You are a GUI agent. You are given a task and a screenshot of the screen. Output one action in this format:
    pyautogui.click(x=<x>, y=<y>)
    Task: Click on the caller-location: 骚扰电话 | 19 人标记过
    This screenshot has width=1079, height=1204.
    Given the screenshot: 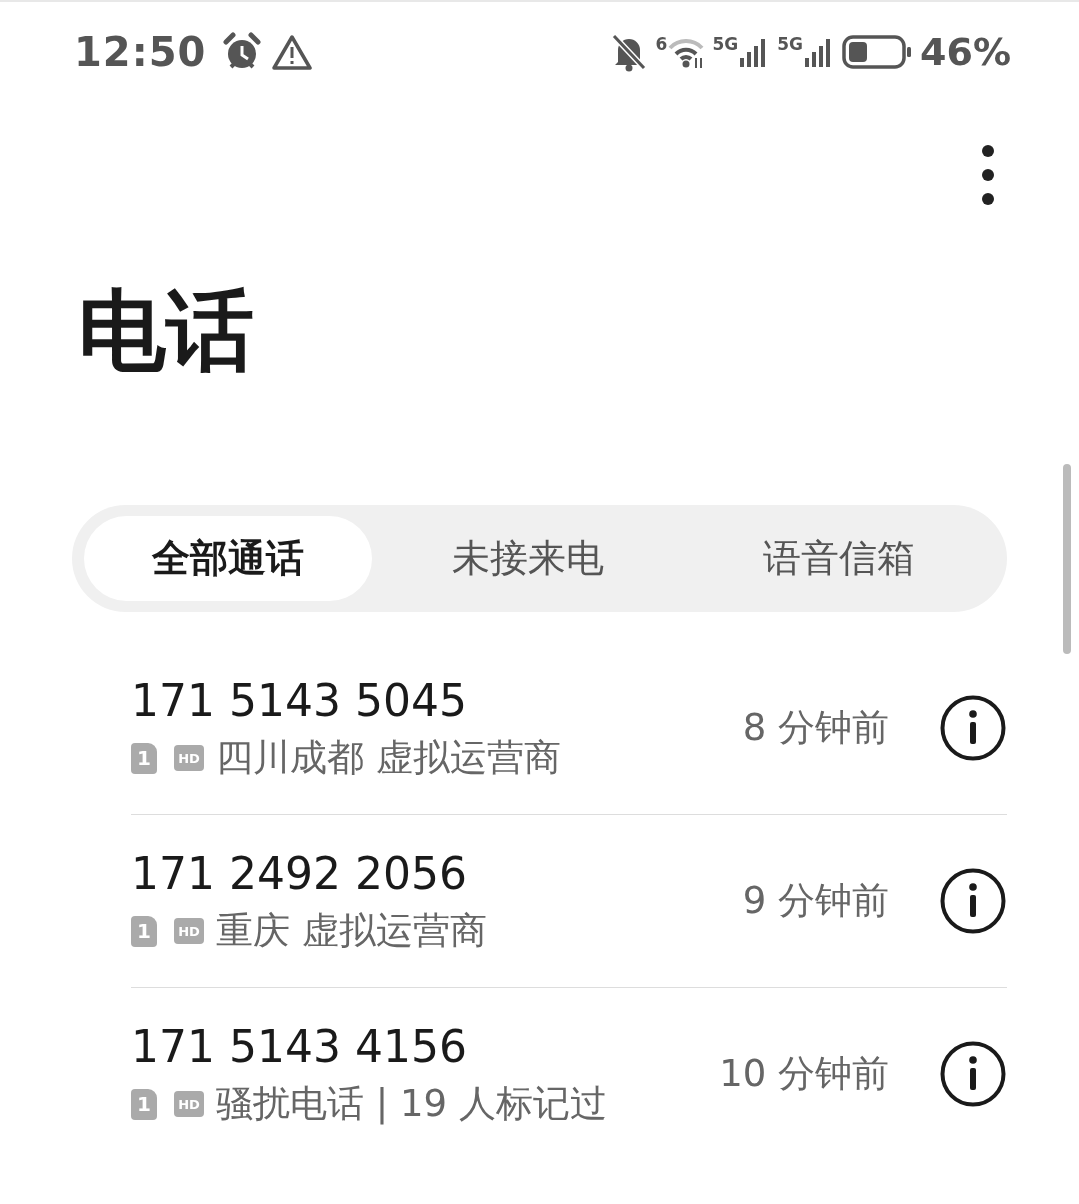 What is the action you would take?
    pyautogui.click(x=411, y=1104)
    